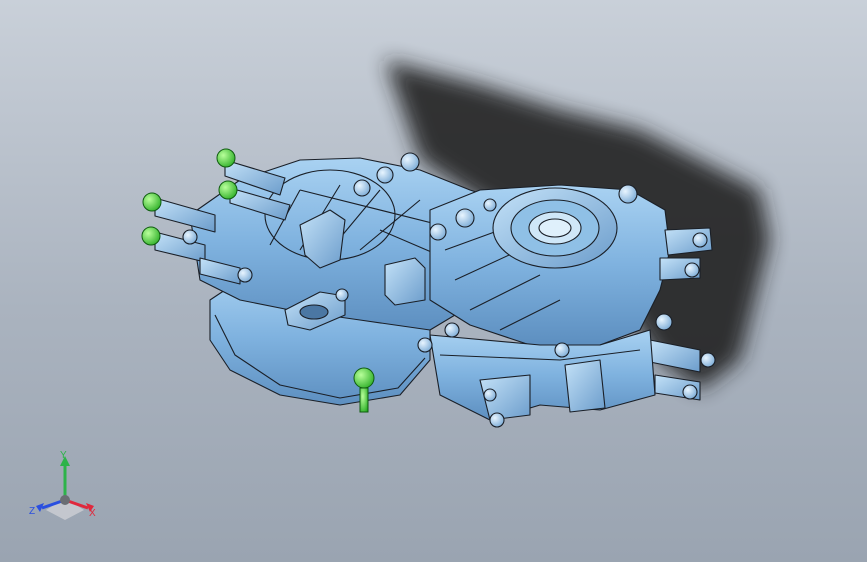  Describe the element at coordinates (32, 511) in the screenshot. I see `z-axis-label: Z` at that location.